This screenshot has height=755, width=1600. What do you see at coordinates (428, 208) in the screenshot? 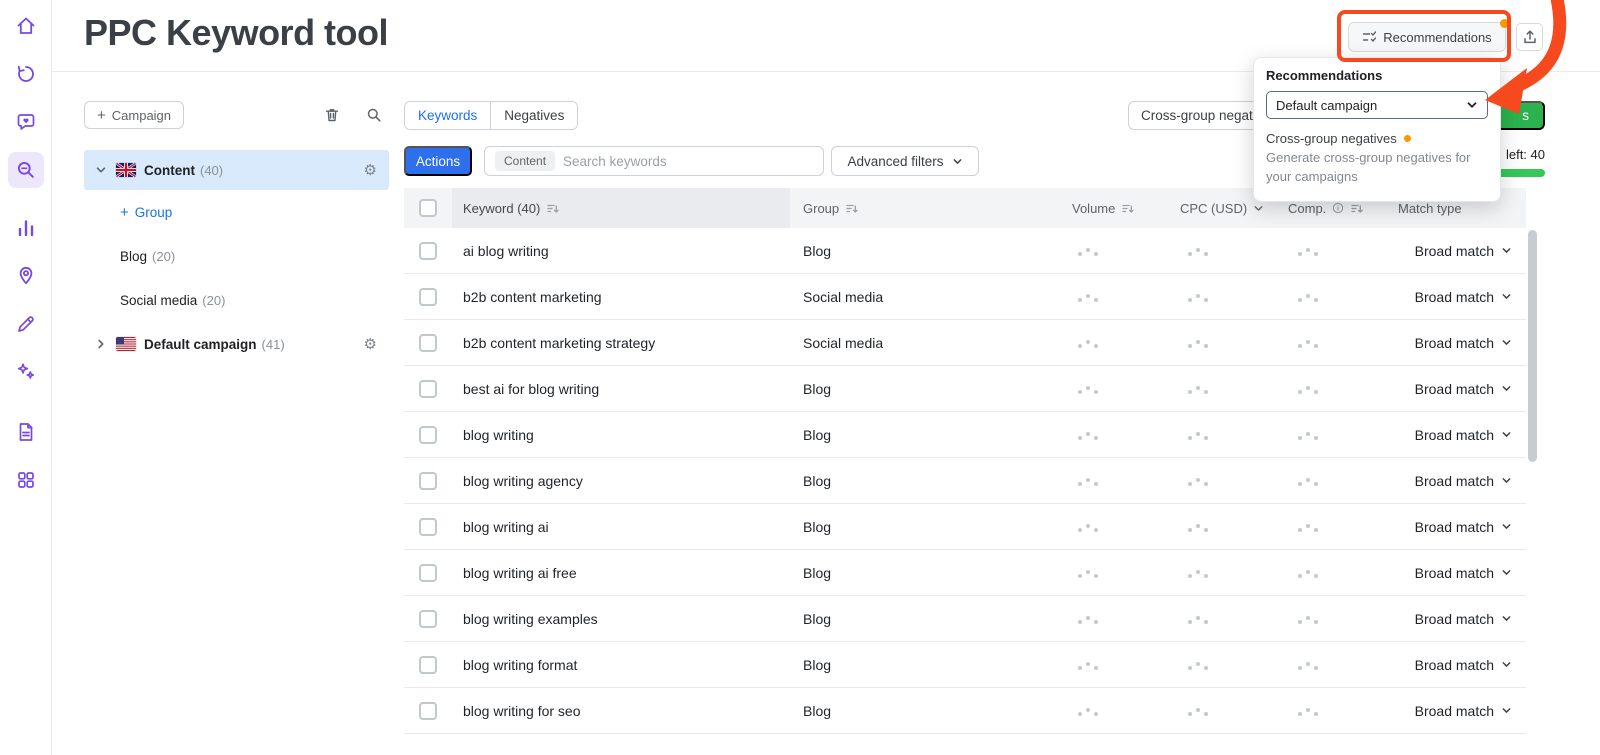
I see `select-all-checkbox` at bounding box center [428, 208].